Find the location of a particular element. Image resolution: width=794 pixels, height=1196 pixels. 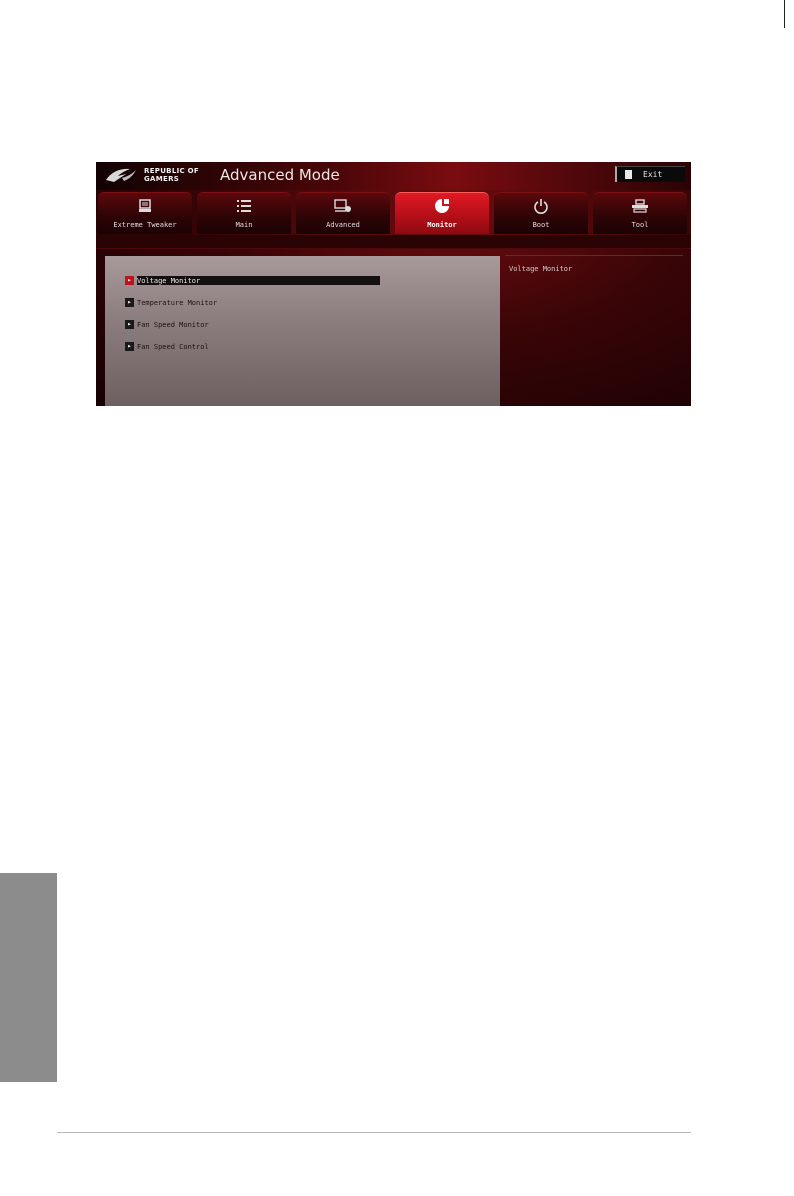

menu-item-fan-speed-monitor: ▸ Fan Speed Monitor is located at coordinates (252, 325).